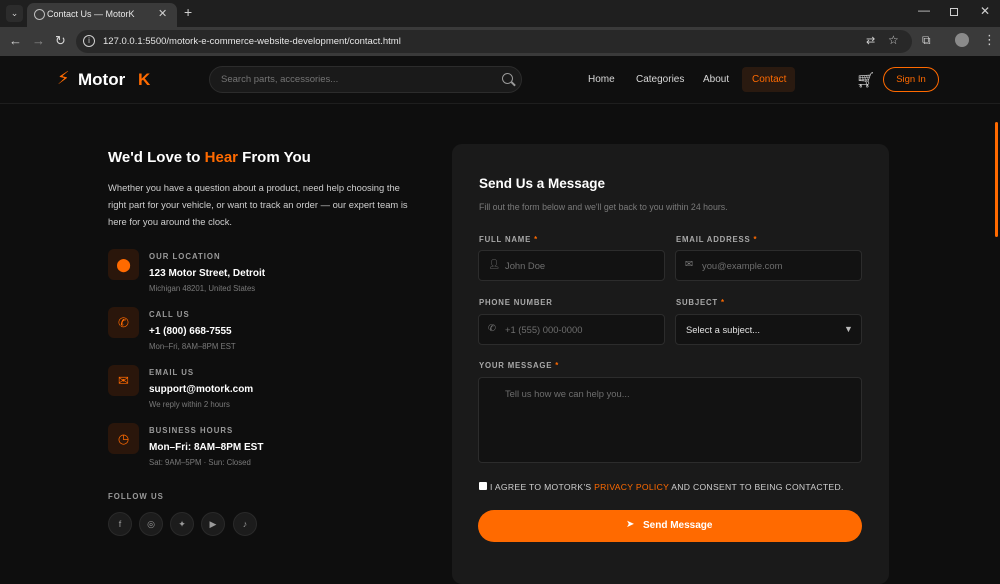  What do you see at coordinates (954, 12) in the screenshot?
I see `maximize-icon` at bounding box center [954, 12].